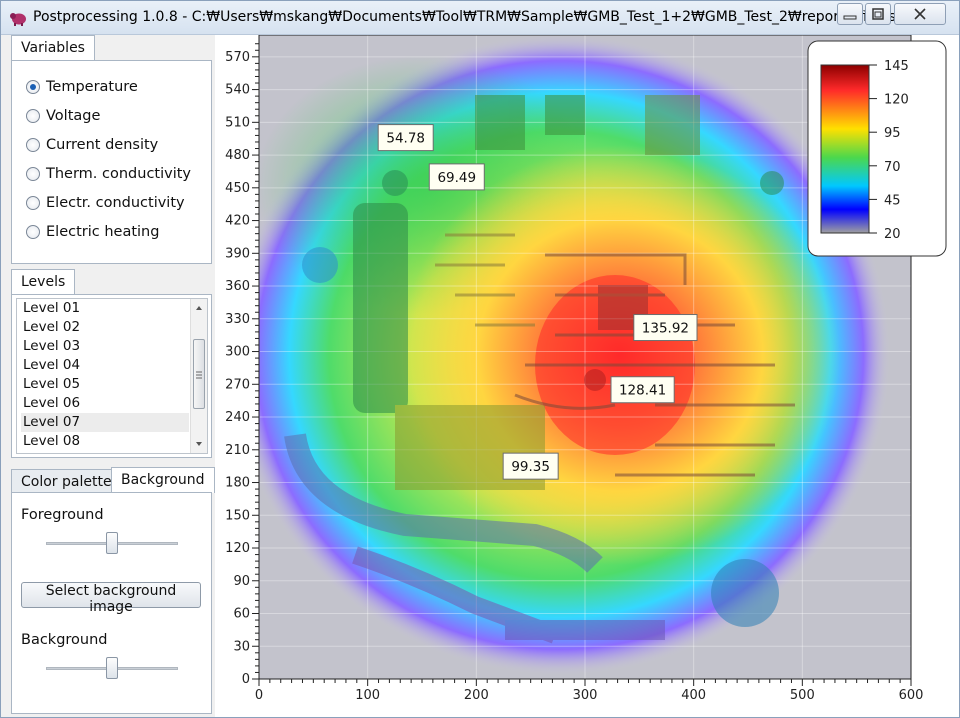 This screenshot has width=960, height=718. What do you see at coordinates (105, 327) in the screenshot?
I see `list-item: Level 02` at bounding box center [105, 327].